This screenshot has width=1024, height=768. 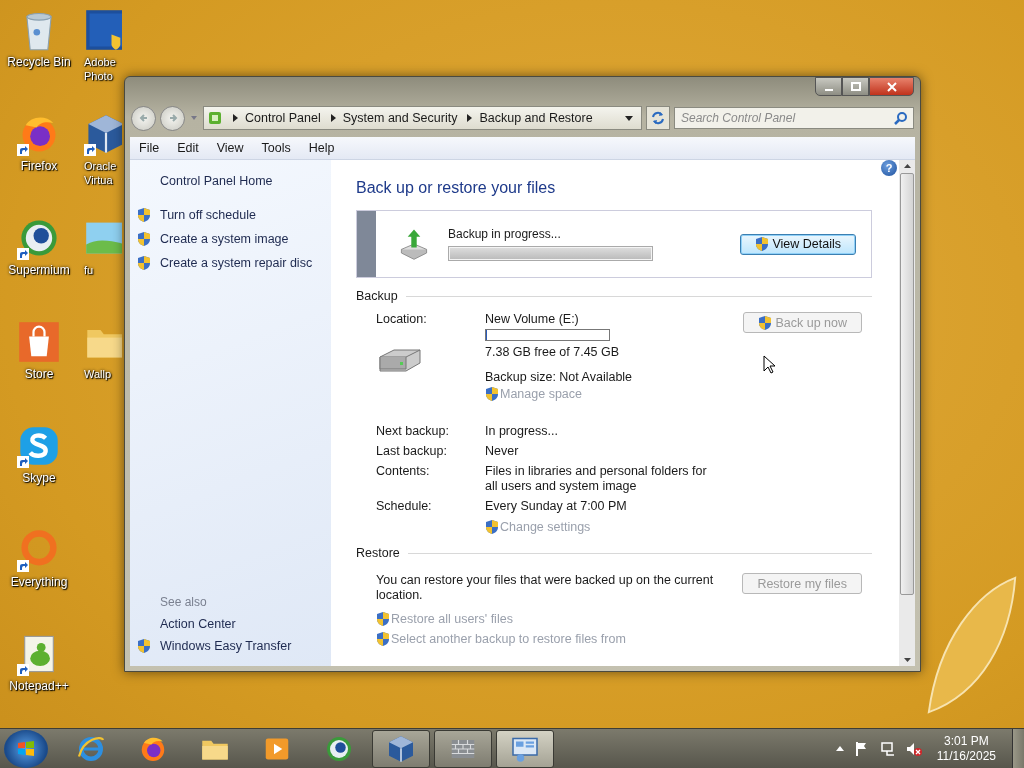 What do you see at coordinates (39, 62) in the screenshot?
I see `desktop-icon-label: Recycle Bin` at bounding box center [39, 62].